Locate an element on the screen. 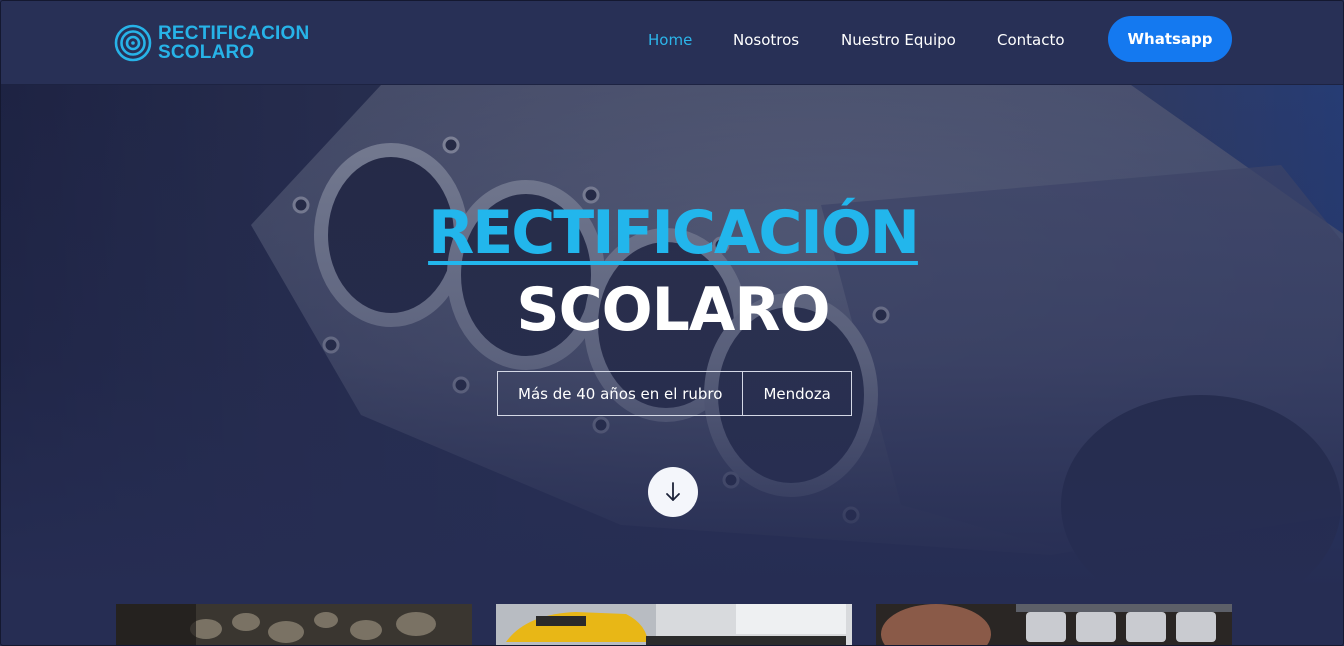 The image size is (1344, 646). tag-experience: Más de 40 años en el rubro is located at coordinates (620, 393).